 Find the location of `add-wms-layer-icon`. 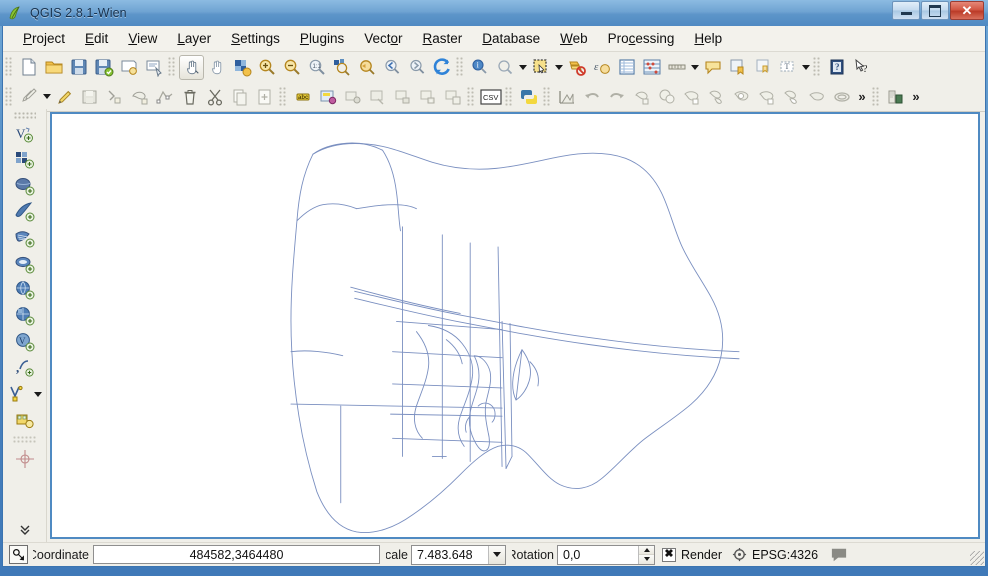

add-wms-layer-icon is located at coordinates (25, 290).